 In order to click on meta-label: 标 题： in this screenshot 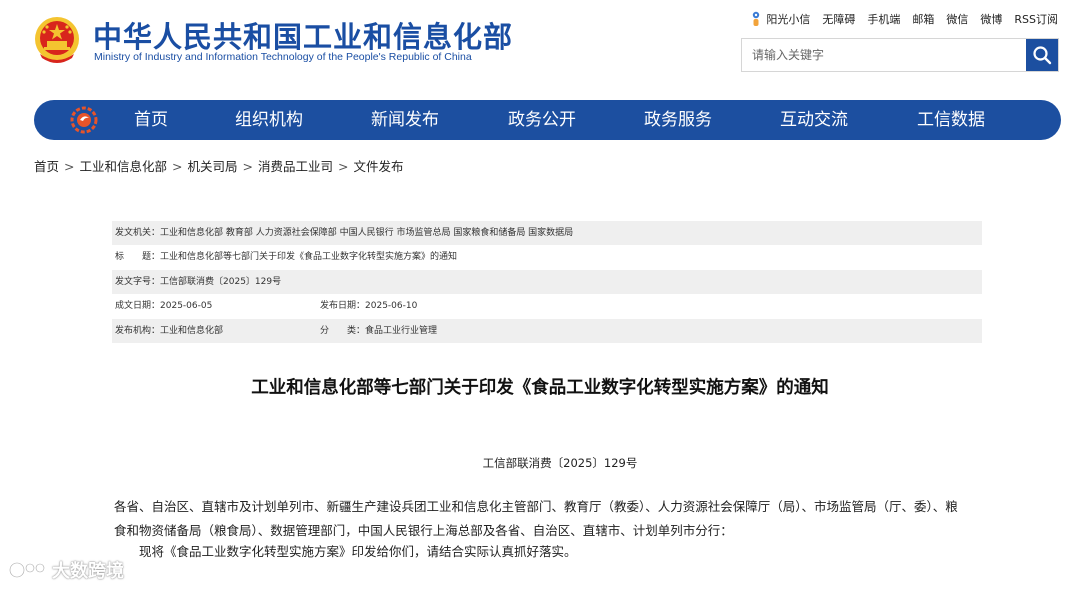, I will do `click(138, 257)`.